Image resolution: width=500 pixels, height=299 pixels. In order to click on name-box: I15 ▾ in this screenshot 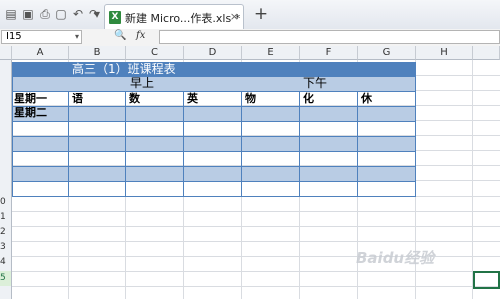, I will do `click(41, 37)`.